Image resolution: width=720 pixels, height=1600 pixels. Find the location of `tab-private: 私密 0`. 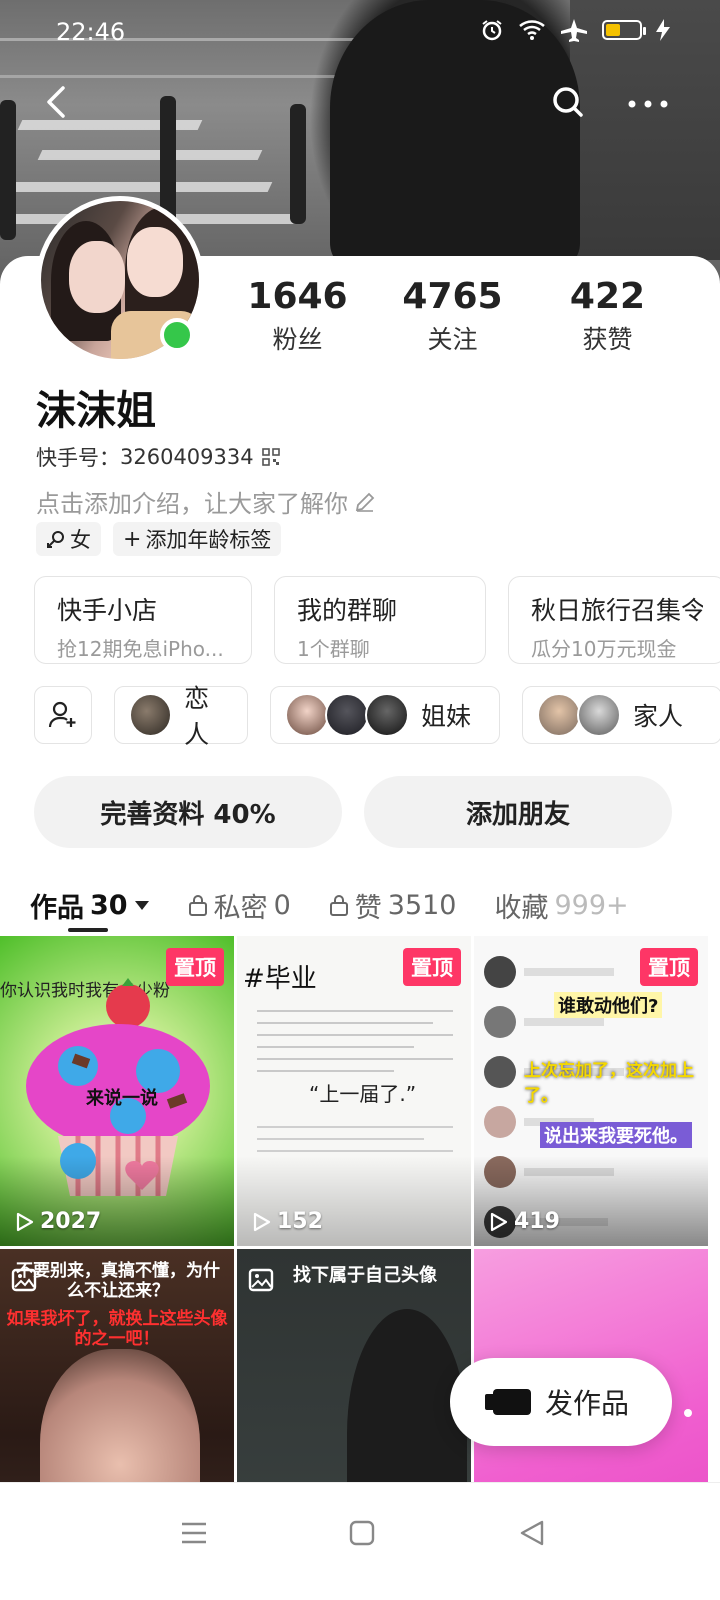

tab-private: 私密 0 is located at coordinates (239, 905).